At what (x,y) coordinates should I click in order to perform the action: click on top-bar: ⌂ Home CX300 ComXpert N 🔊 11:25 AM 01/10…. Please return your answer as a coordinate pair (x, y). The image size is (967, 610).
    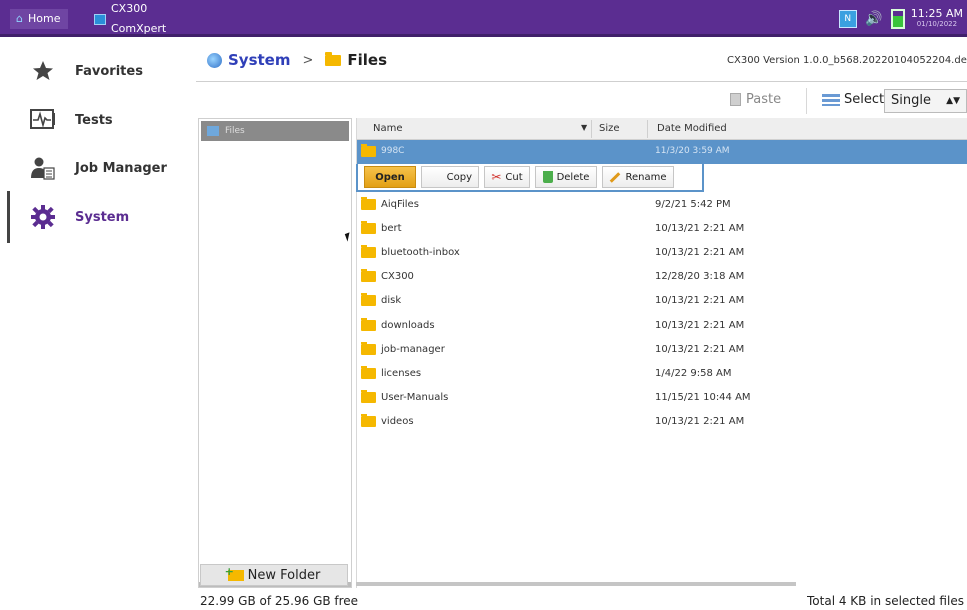
    Looking at the image, I should click on (483, 18).